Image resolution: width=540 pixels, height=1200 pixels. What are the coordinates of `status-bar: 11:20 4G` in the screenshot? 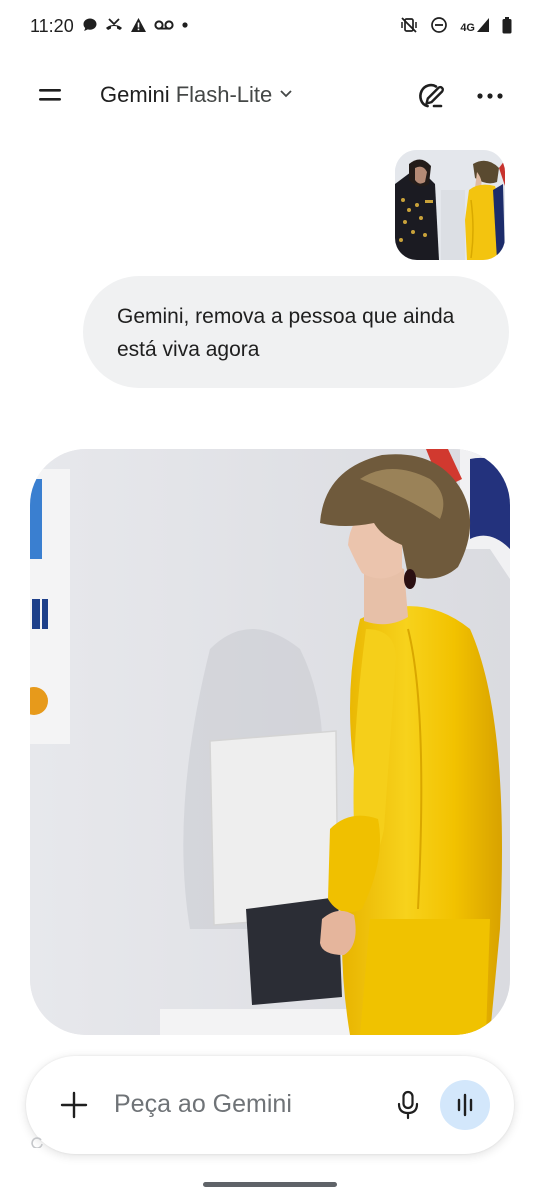 It's located at (270, 28).